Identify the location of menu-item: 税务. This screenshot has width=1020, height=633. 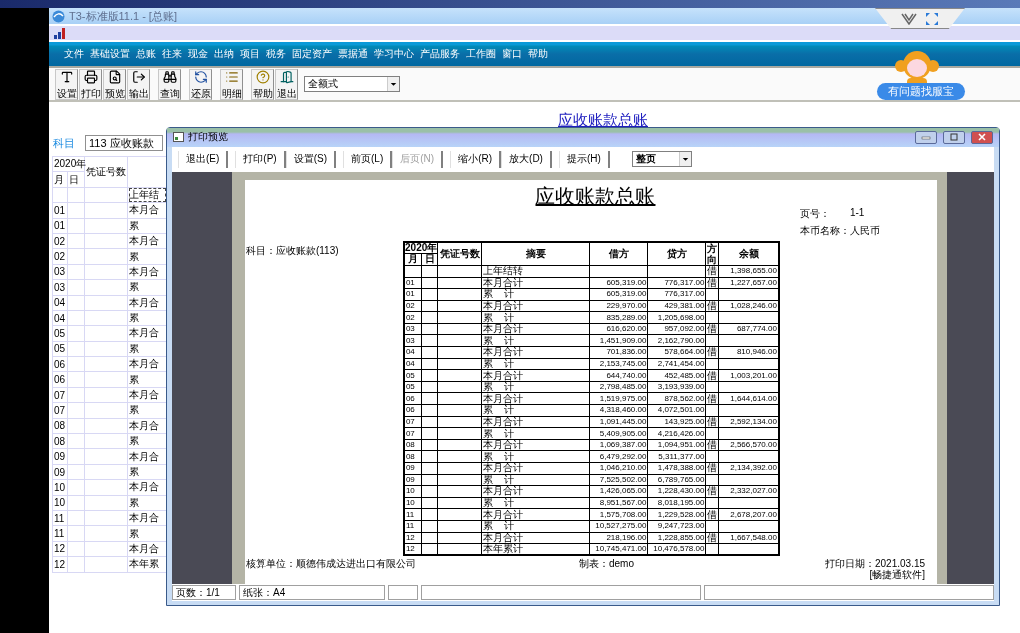
(276, 54).